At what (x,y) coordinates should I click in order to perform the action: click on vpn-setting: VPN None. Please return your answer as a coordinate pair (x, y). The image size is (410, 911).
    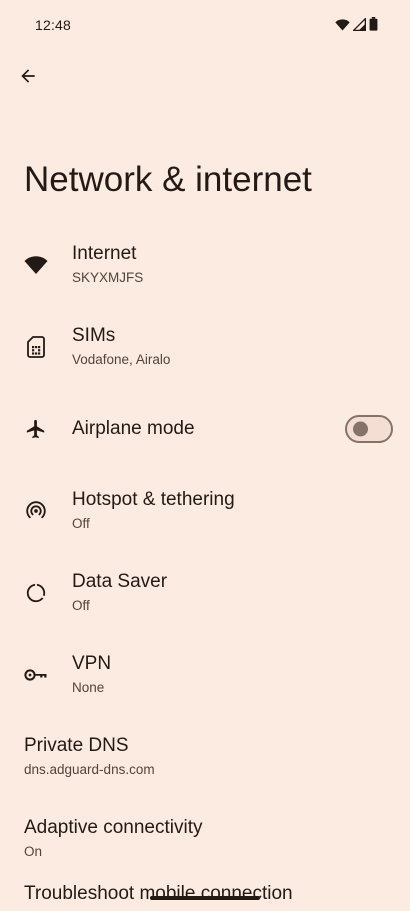
    Looking at the image, I should click on (205, 675).